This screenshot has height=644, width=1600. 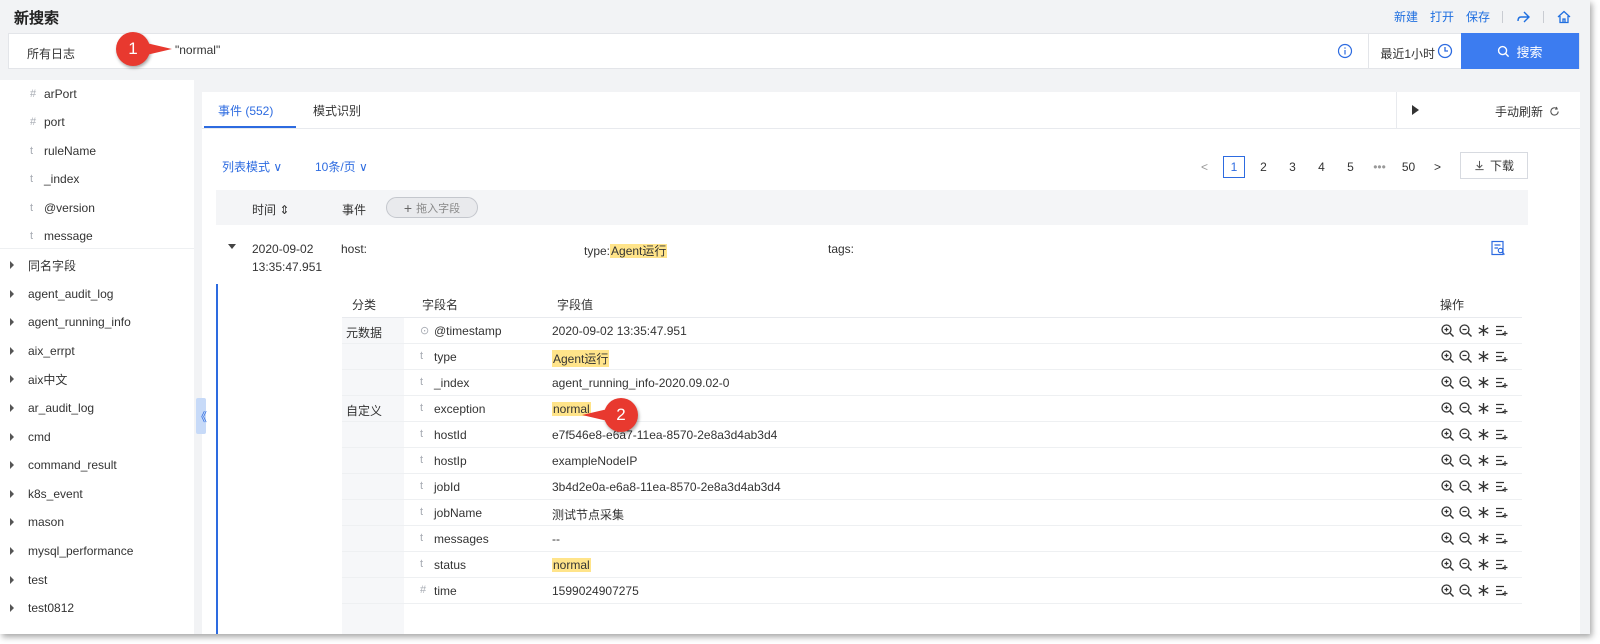 I want to click on next-page-button: >, so click(x=1437, y=167).